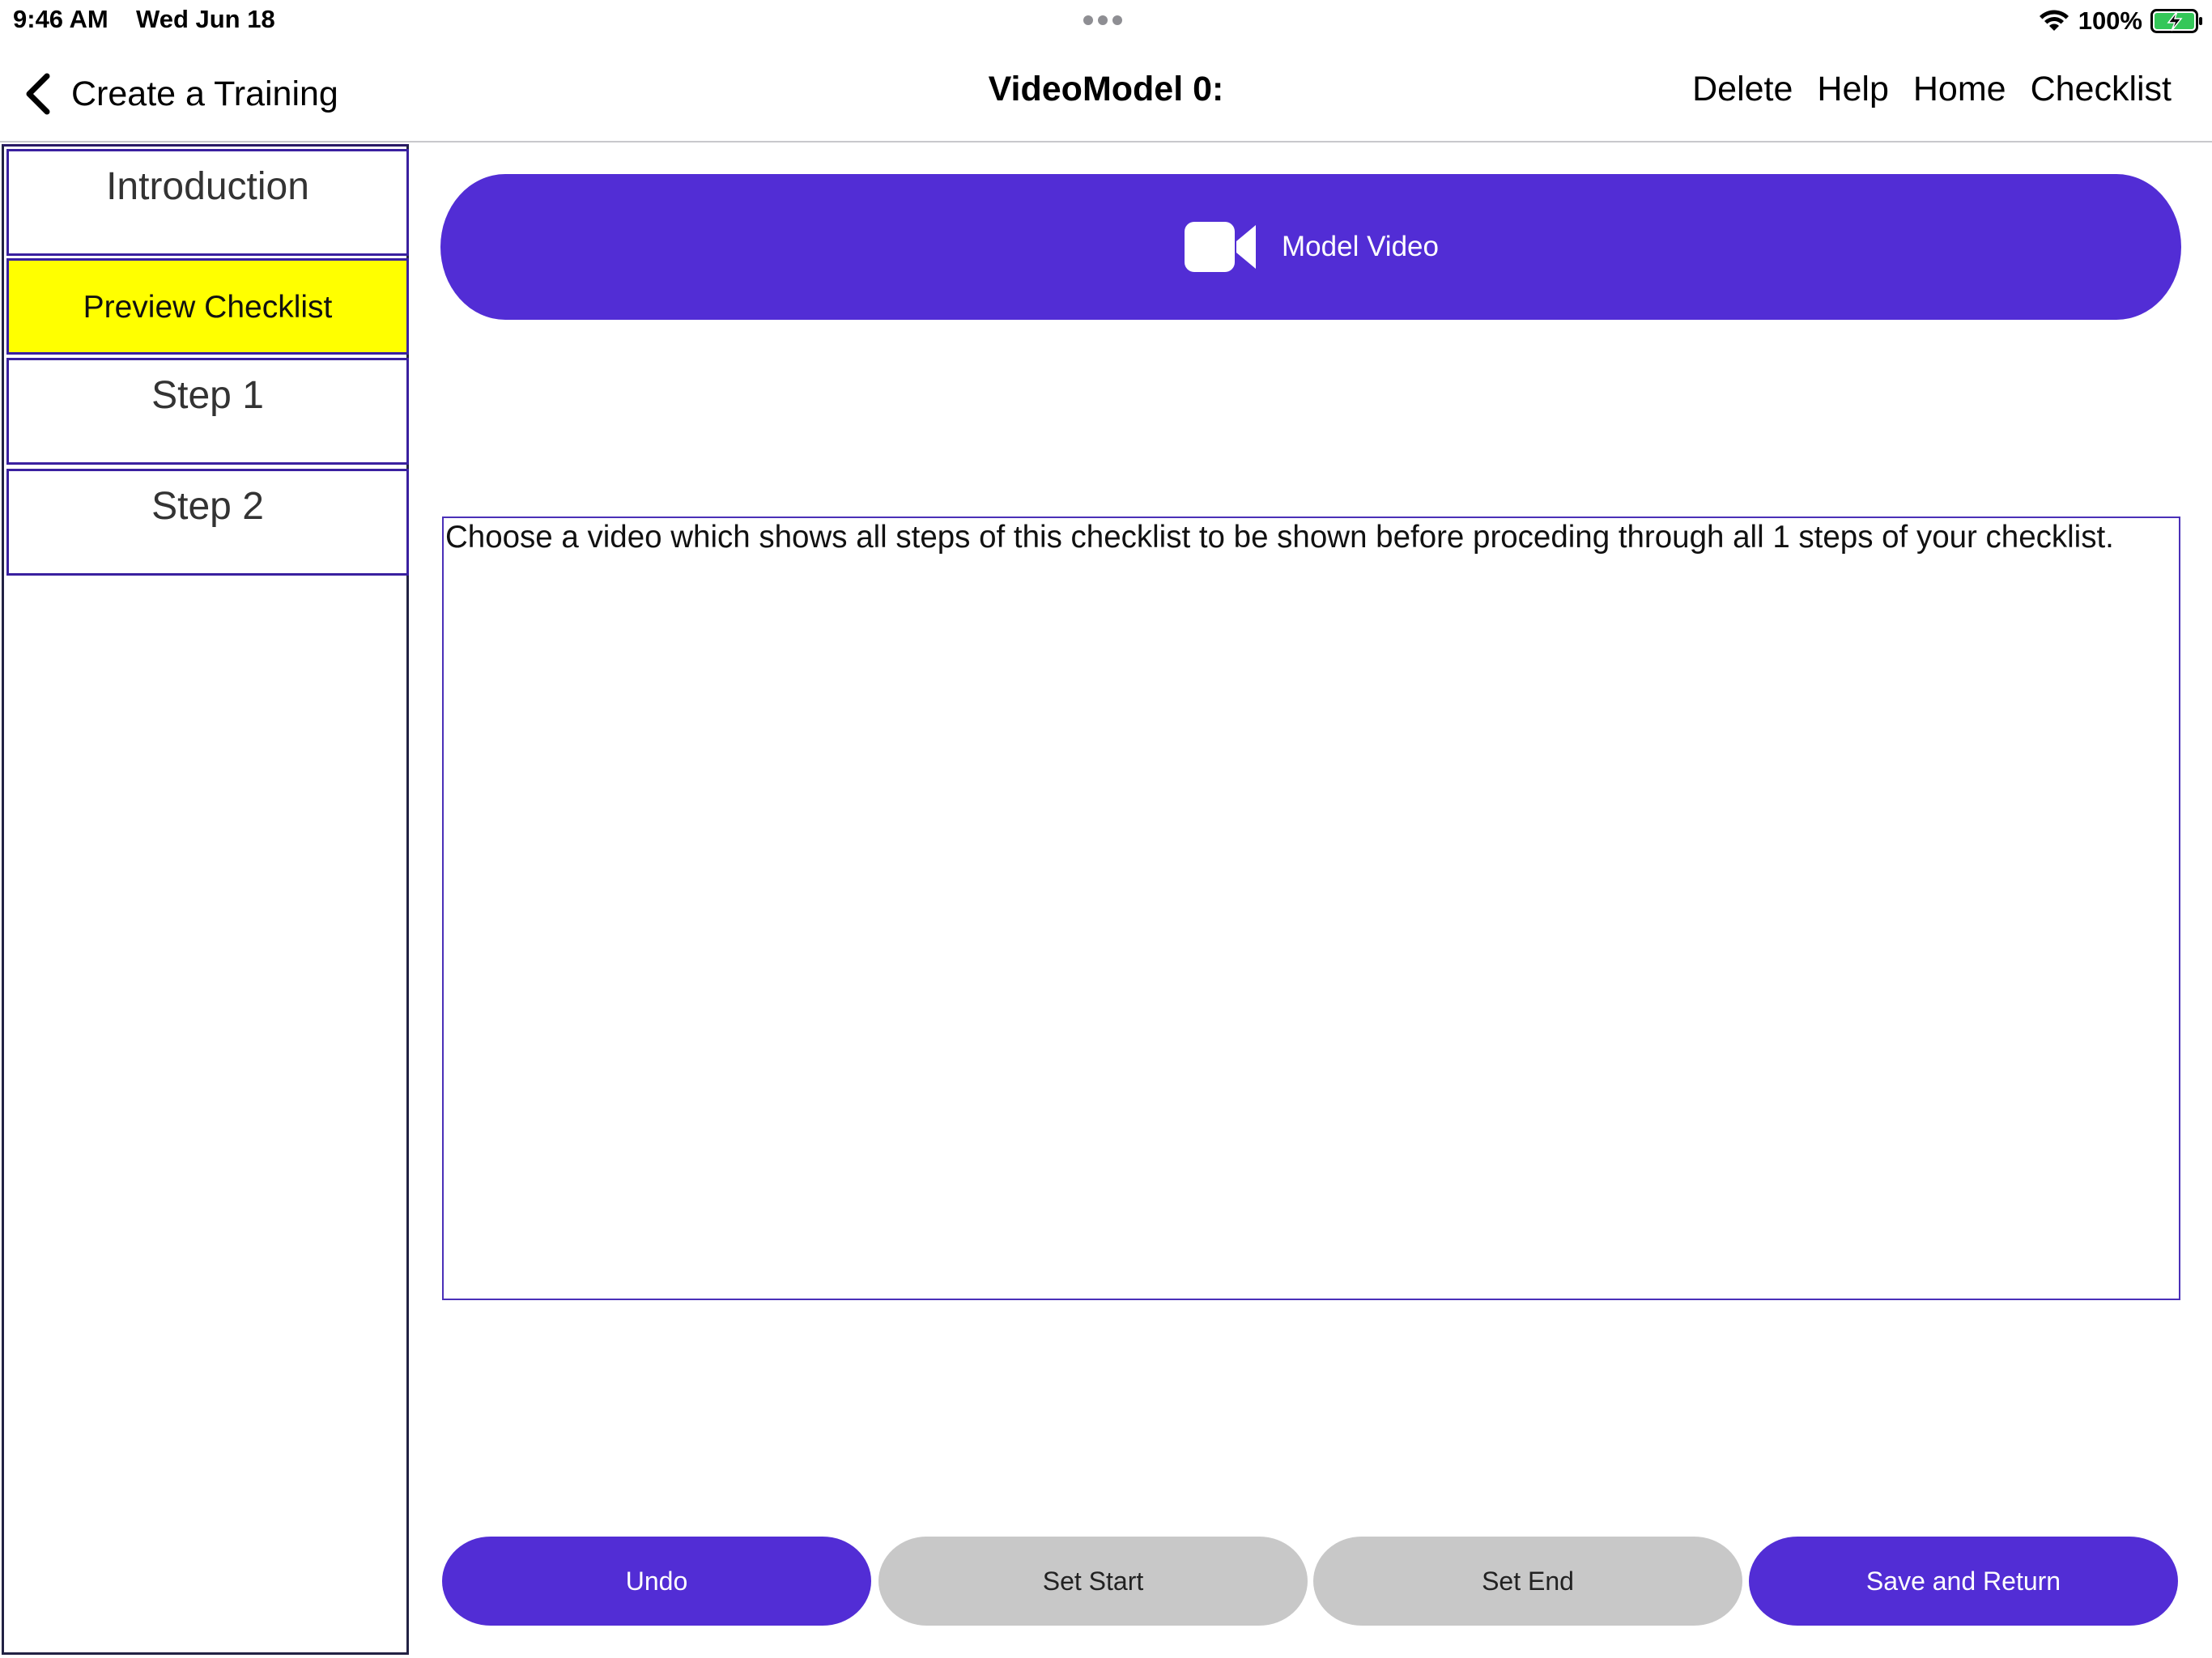 The height and width of the screenshot is (1658, 2212). What do you see at coordinates (1964, 1581) in the screenshot?
I see `save-and-return-button: Save and Return` at bounding box center [1964, 1581].